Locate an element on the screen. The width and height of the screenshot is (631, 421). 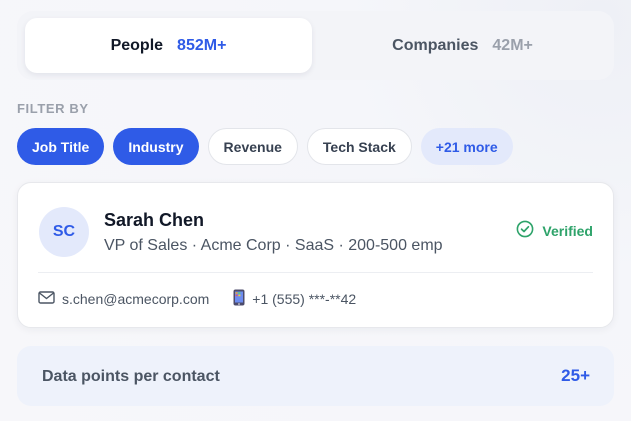
contact-details: s.chen@acmecorp.com +1 (555) ***-**42 is located at coordinates (197, 299).